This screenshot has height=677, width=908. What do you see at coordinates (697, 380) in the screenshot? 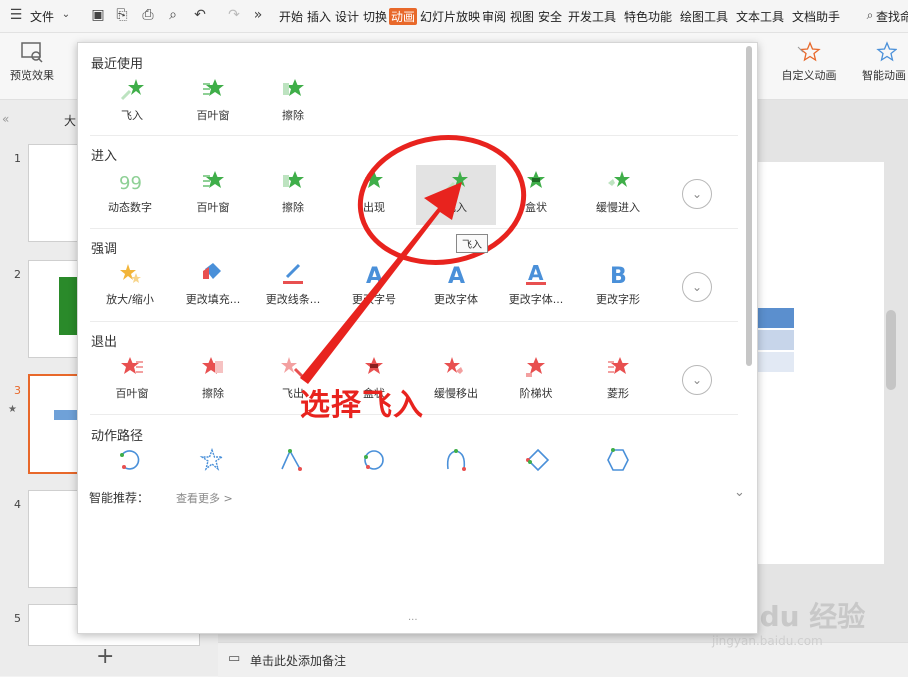
I see `expand-exit-button: ⌄` at bounding box center [697, 380].